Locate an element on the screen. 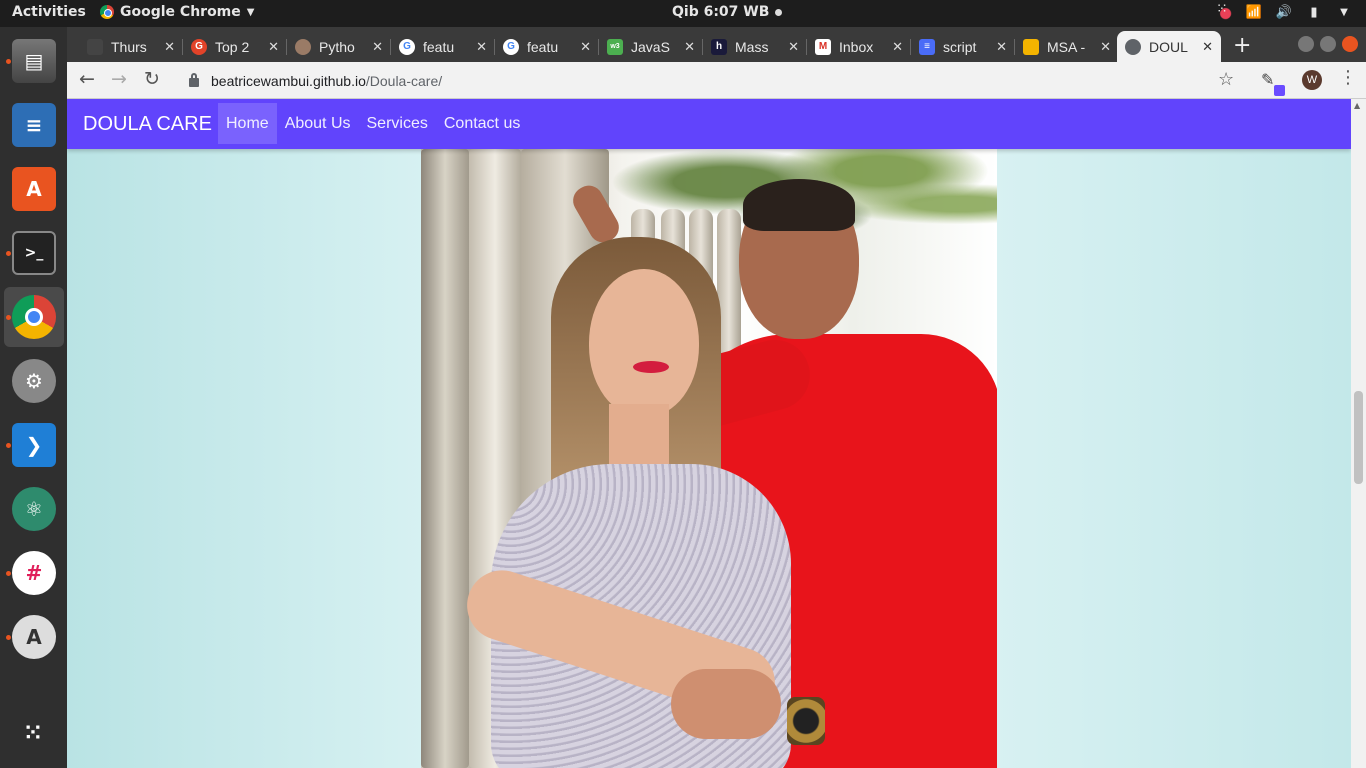 The height and width of the screenshot is (768, 1366). github-icon is located at coordinates (95, 46).